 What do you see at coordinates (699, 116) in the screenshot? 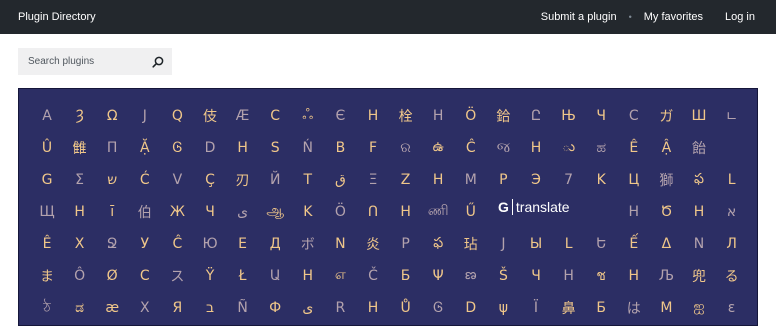
I see `banner-glyph: Ш` at bounding box center [699, 116].